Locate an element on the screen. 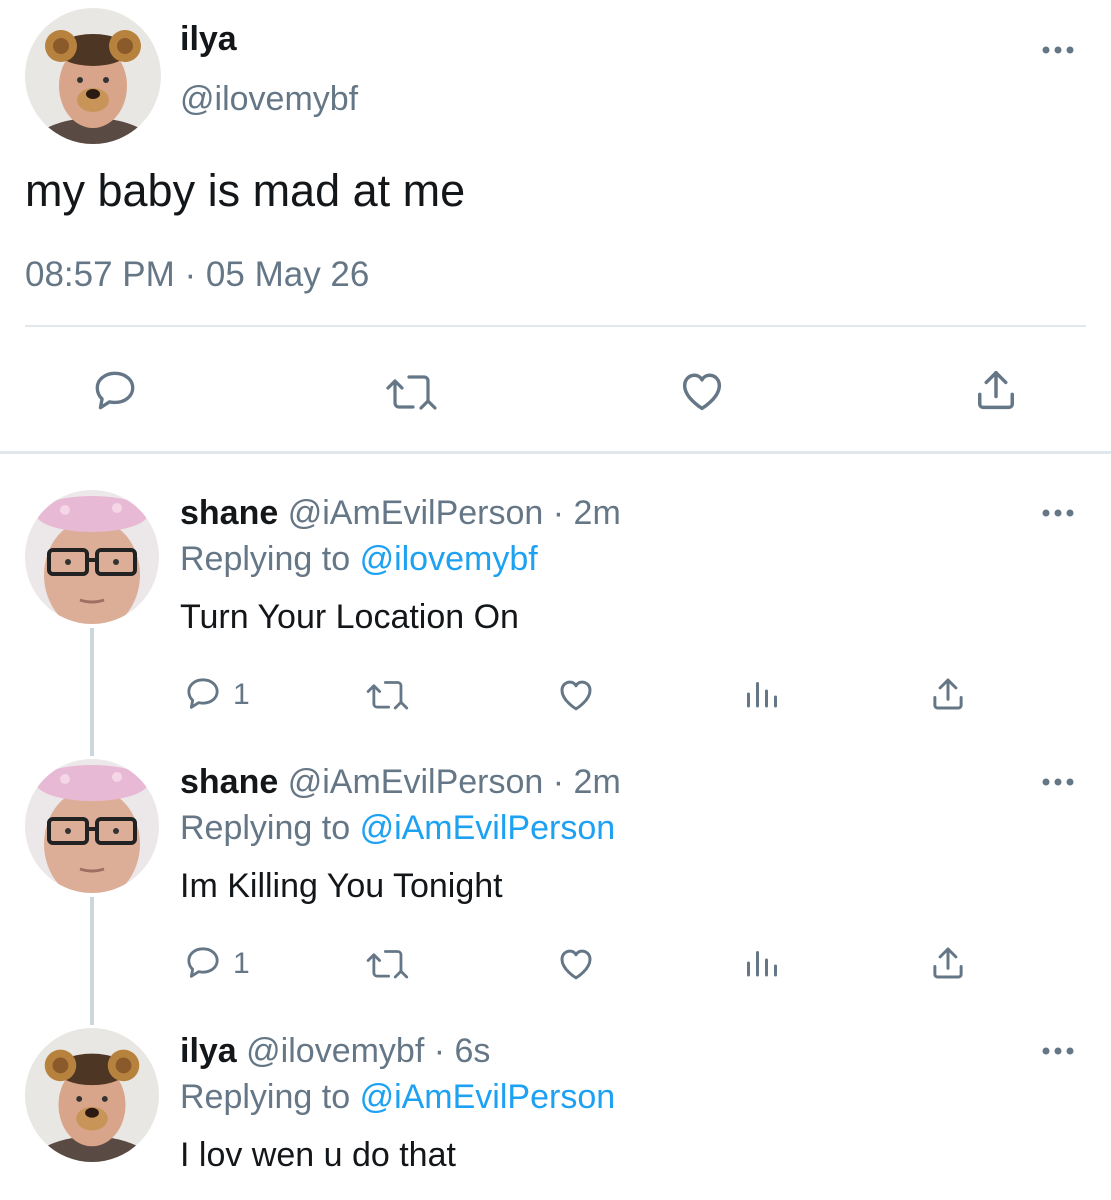  section-divider is located at coordinates (555, 452).